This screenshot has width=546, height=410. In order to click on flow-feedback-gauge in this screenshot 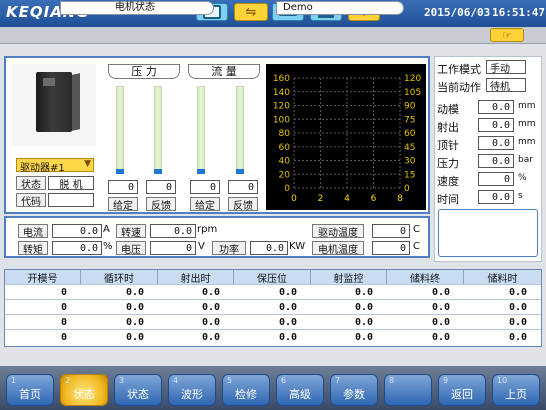, I will do `click(240, 130)`.